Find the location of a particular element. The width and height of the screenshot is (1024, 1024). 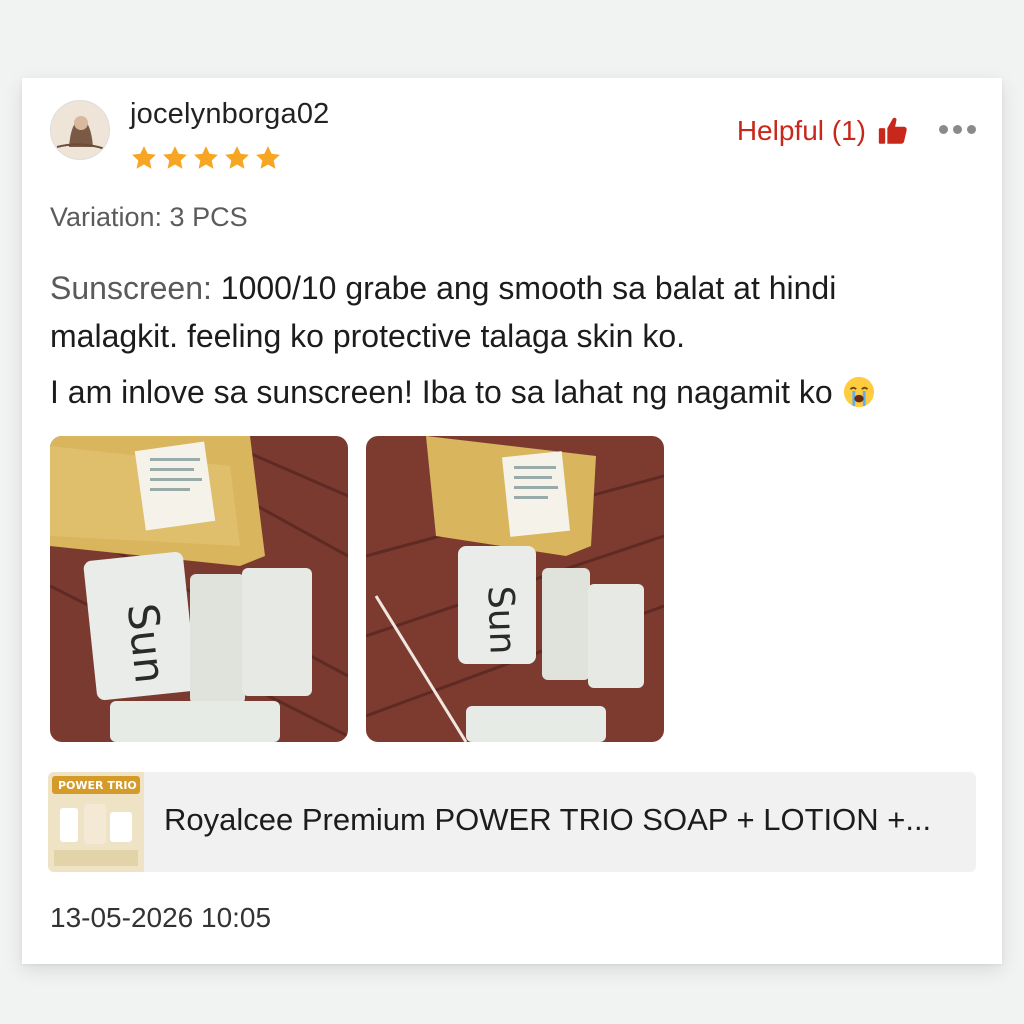

avatar is located at coordinates (80, 130).